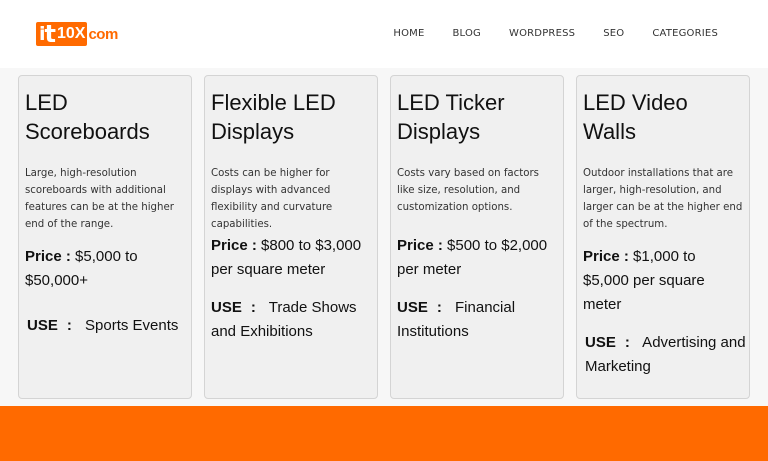  What do you see at coordinates (292, 258) in the screenshot?
I see `card-price: Price : $800 to $3,000 per square meter` at bounding box center [292, 258].